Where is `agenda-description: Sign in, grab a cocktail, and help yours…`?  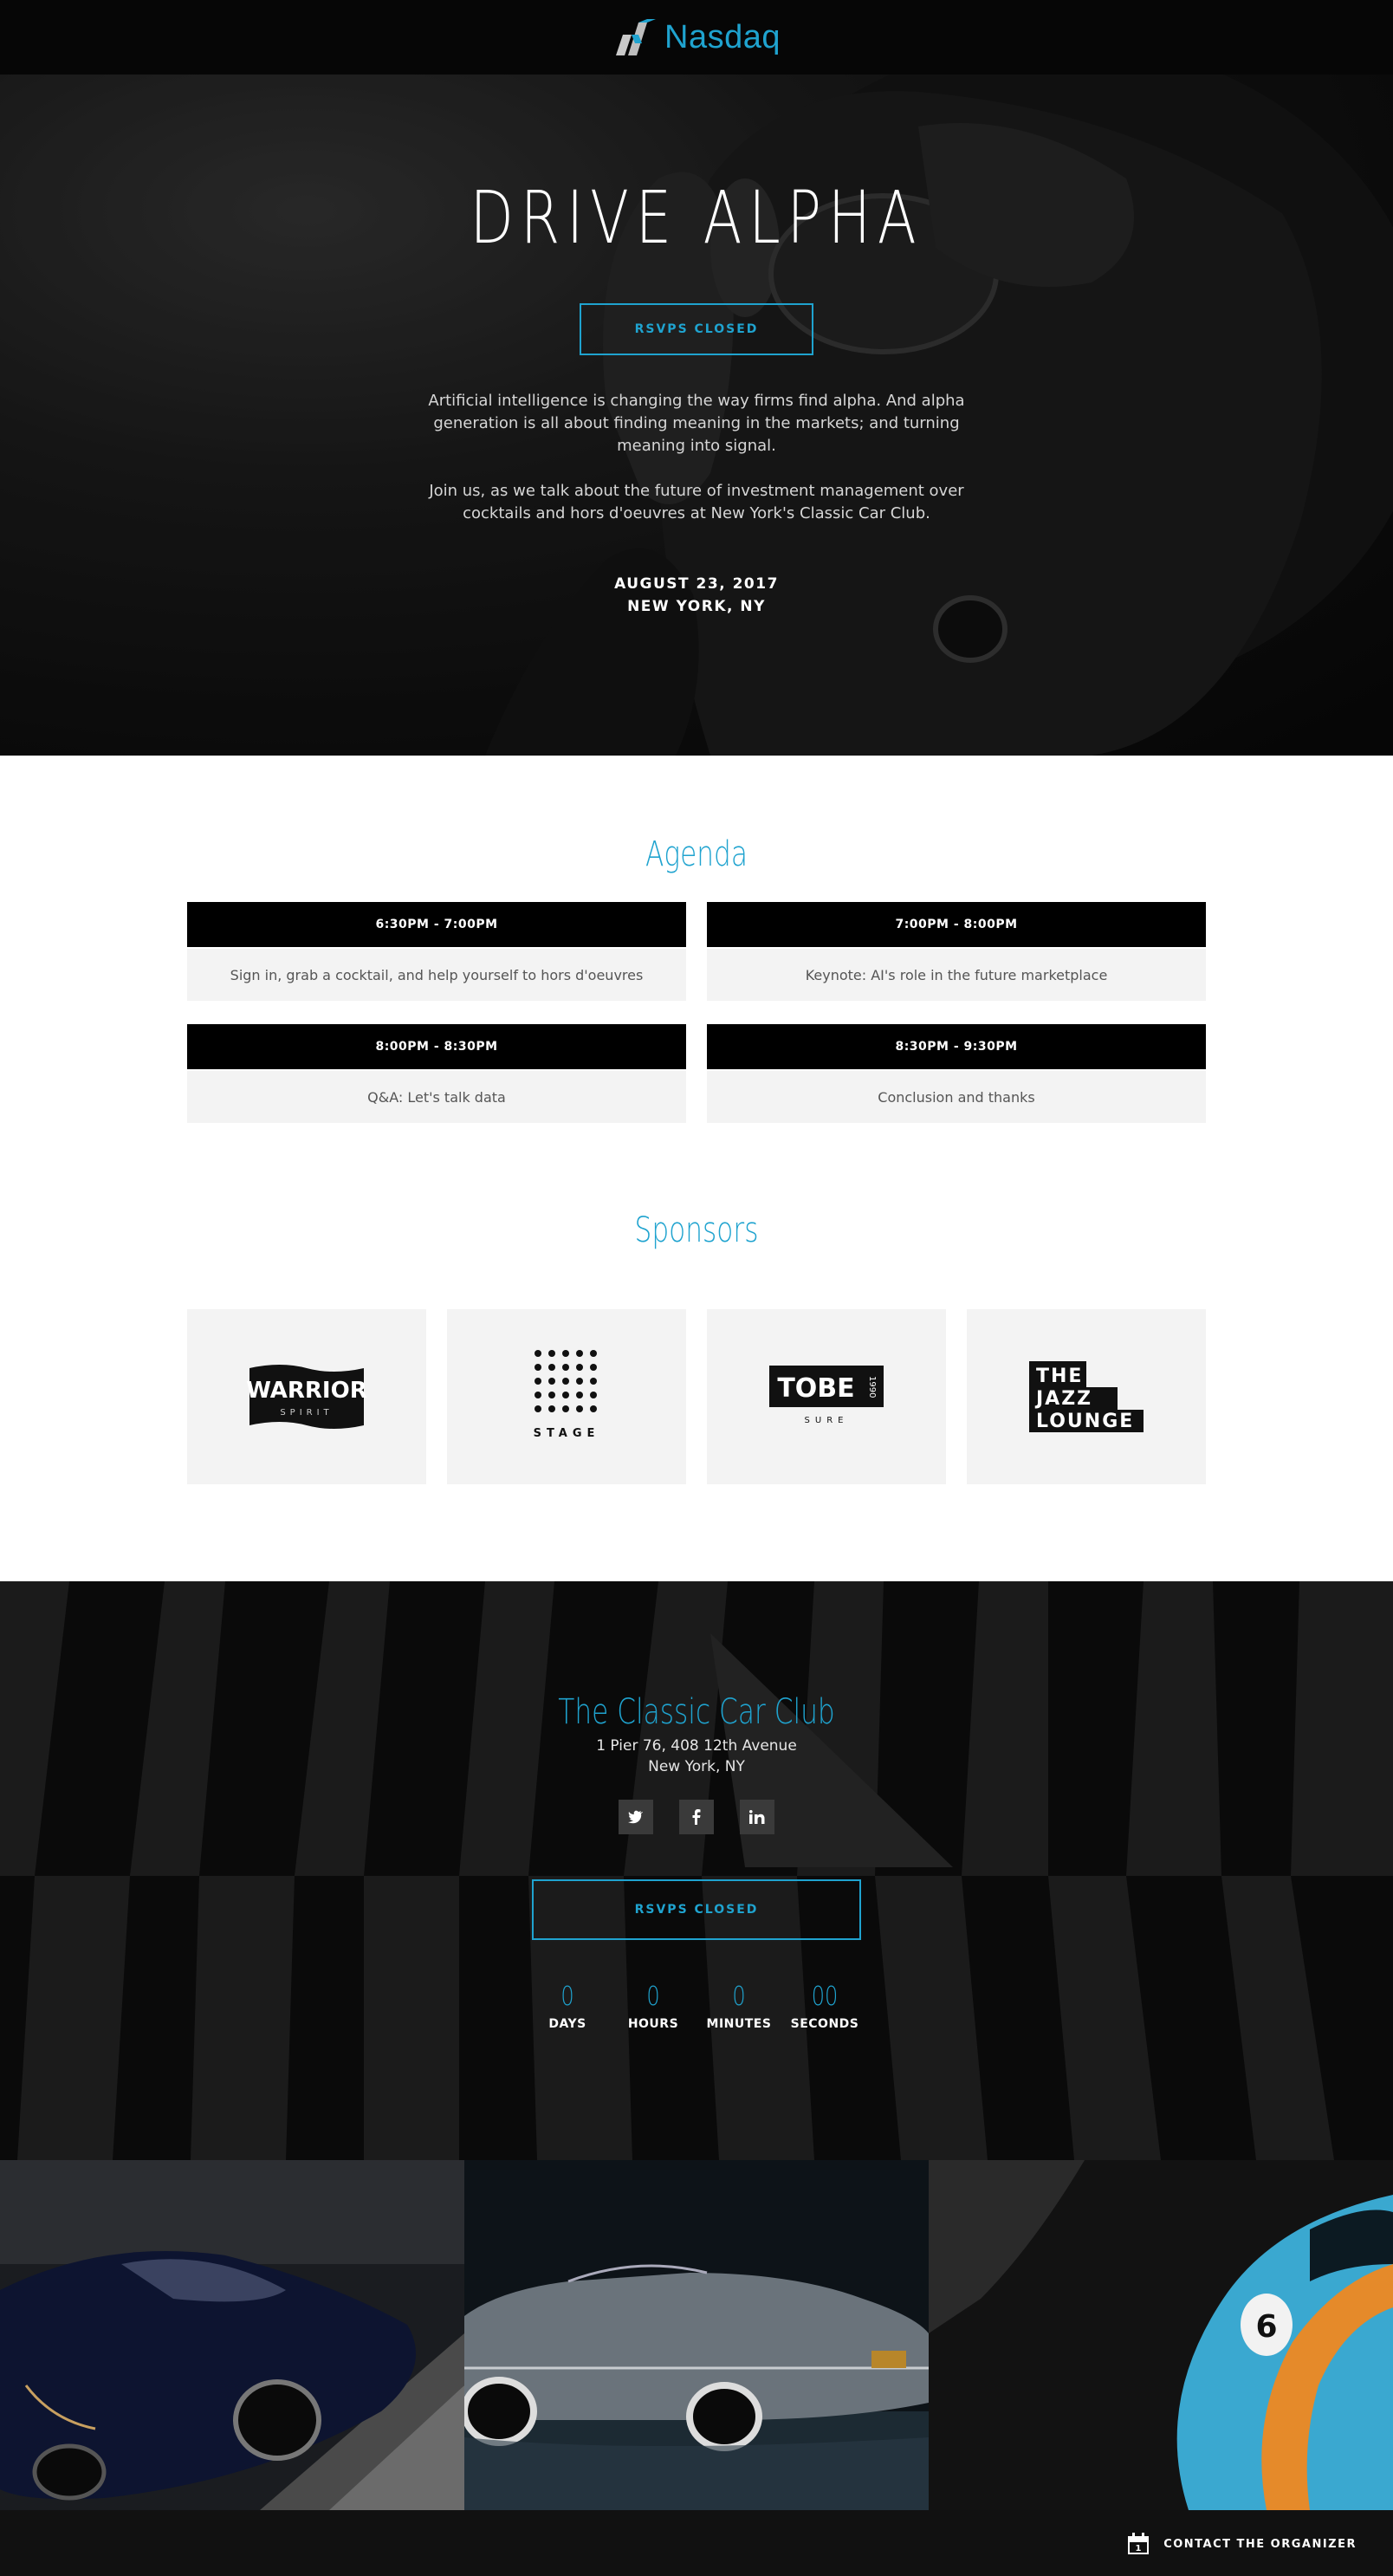 agenda-description: Sign in, grab a cocktail, and help yours… is located at coordinates (436, 975).